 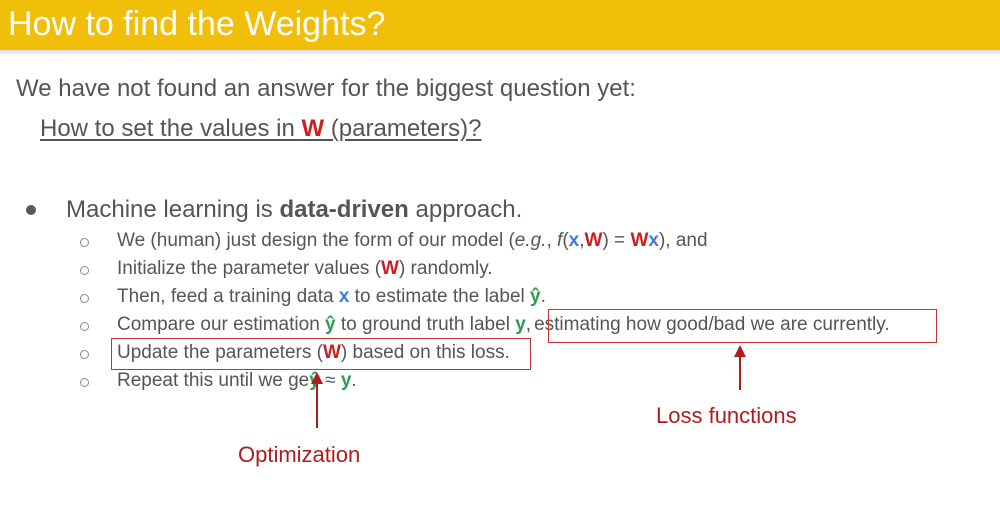 What do you see at coordinates (221, 324) in the screenshot?
I see `s4-a: Compare our estimation` at bounding box center [221, 324].